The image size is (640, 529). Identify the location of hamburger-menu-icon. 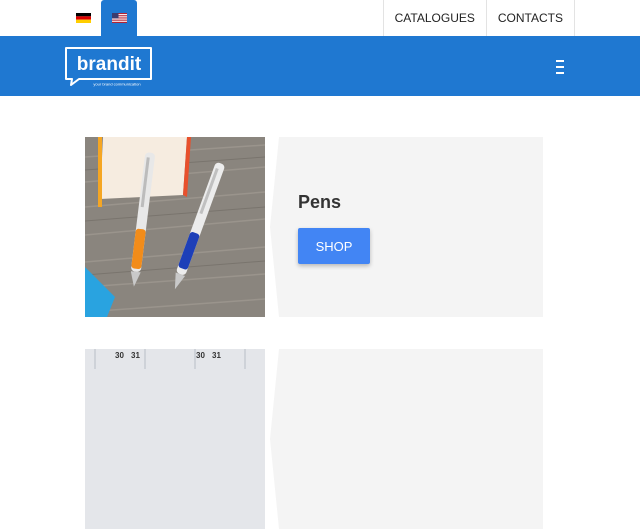
(560, 67).